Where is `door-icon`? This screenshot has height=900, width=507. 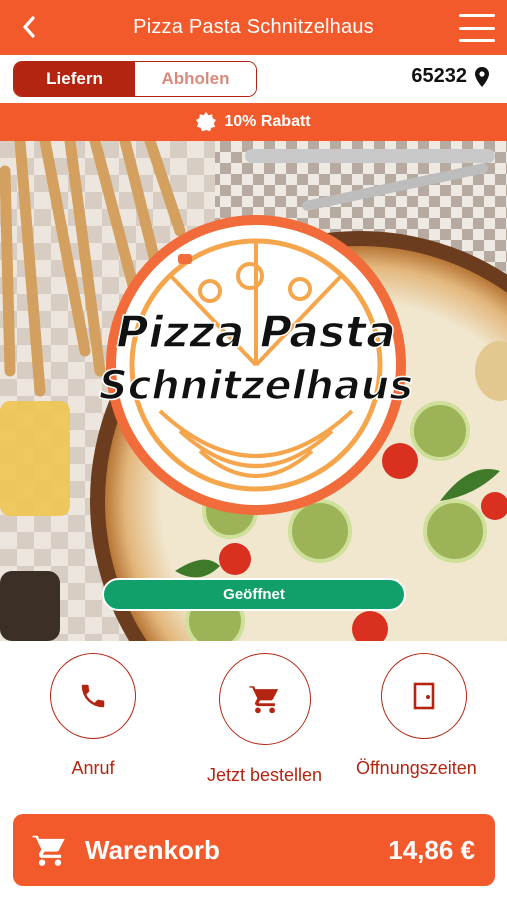 door-icon is located at coordinates (424, 696).